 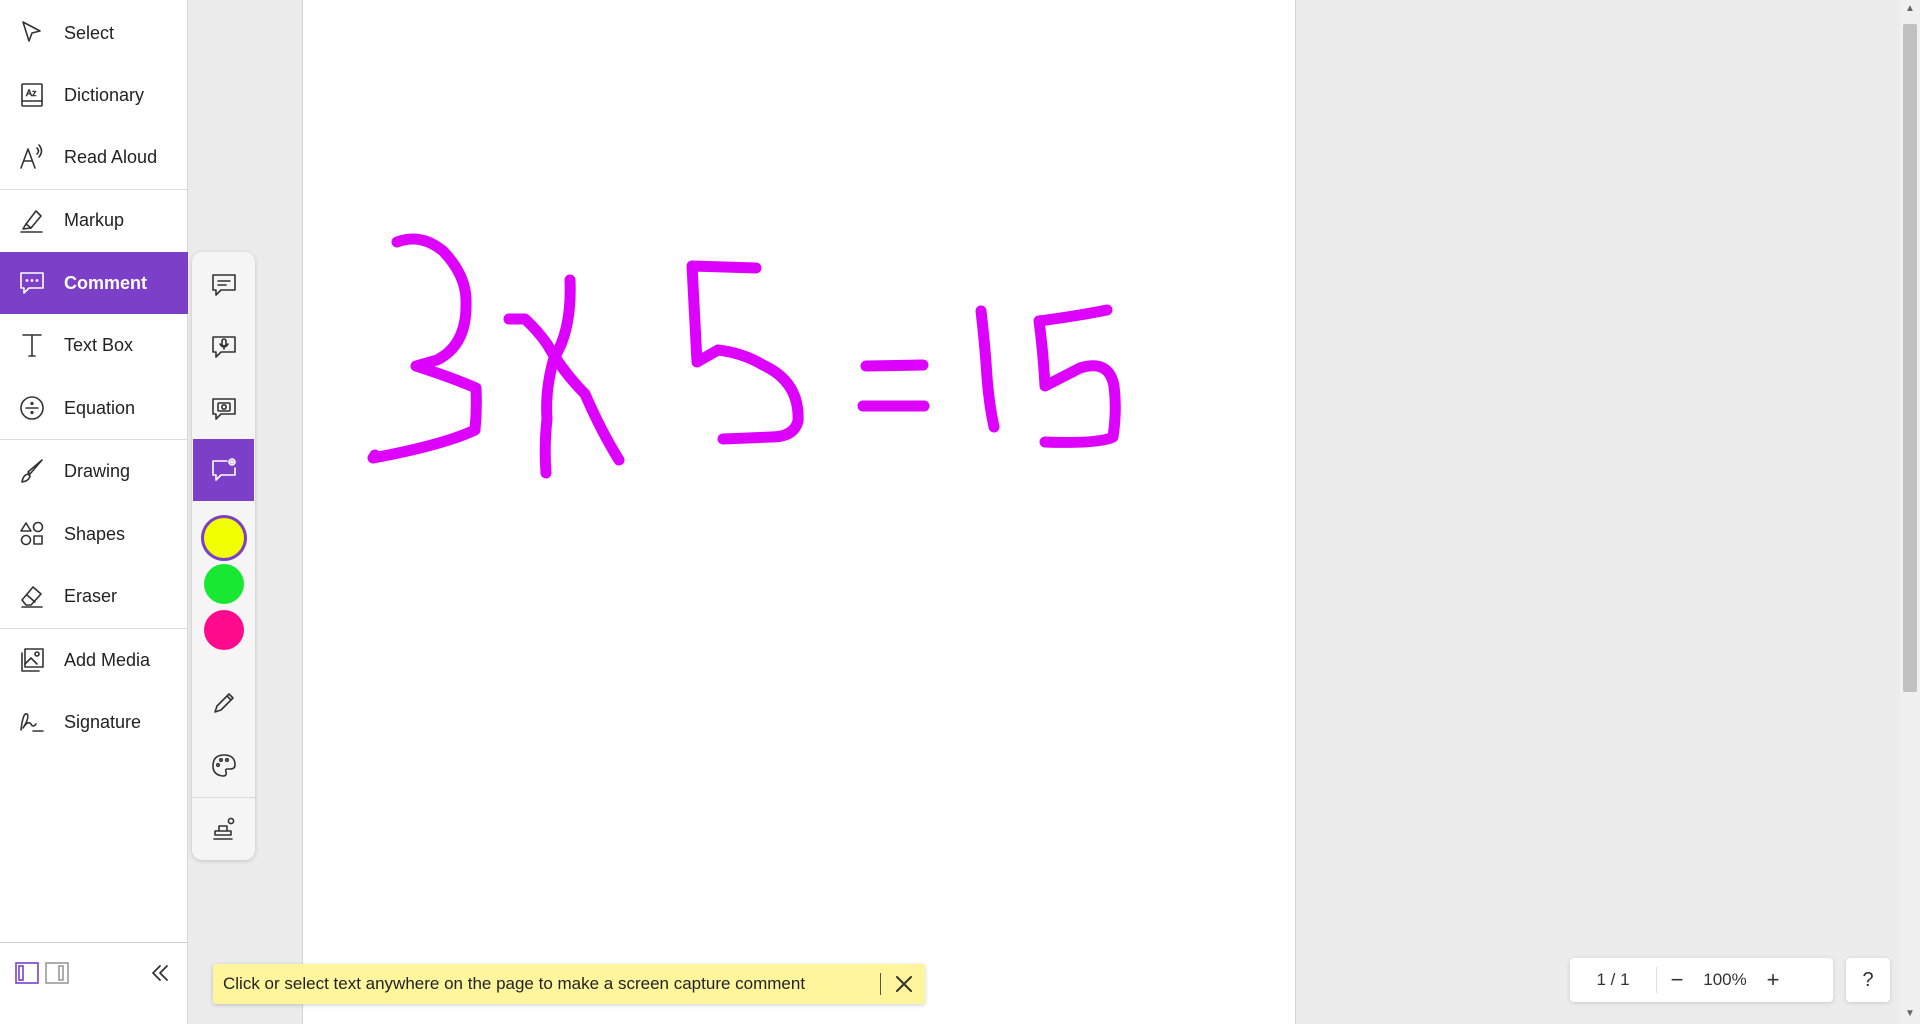 I want to click on digit-1-stroke, so click(x=987, y=369).